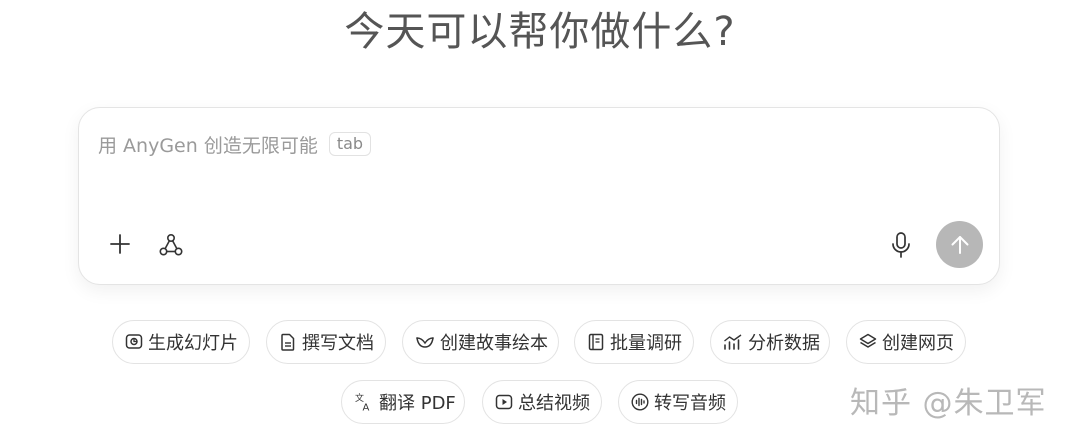 The image size is (1080, 442). I want to click on slides-icon, so click(134, 342).